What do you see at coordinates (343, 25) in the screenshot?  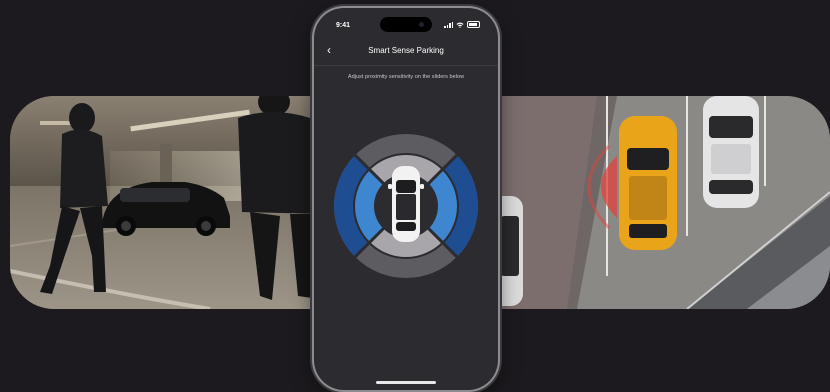 I see `status-time: 9:41` at bounding box center [343, 25].